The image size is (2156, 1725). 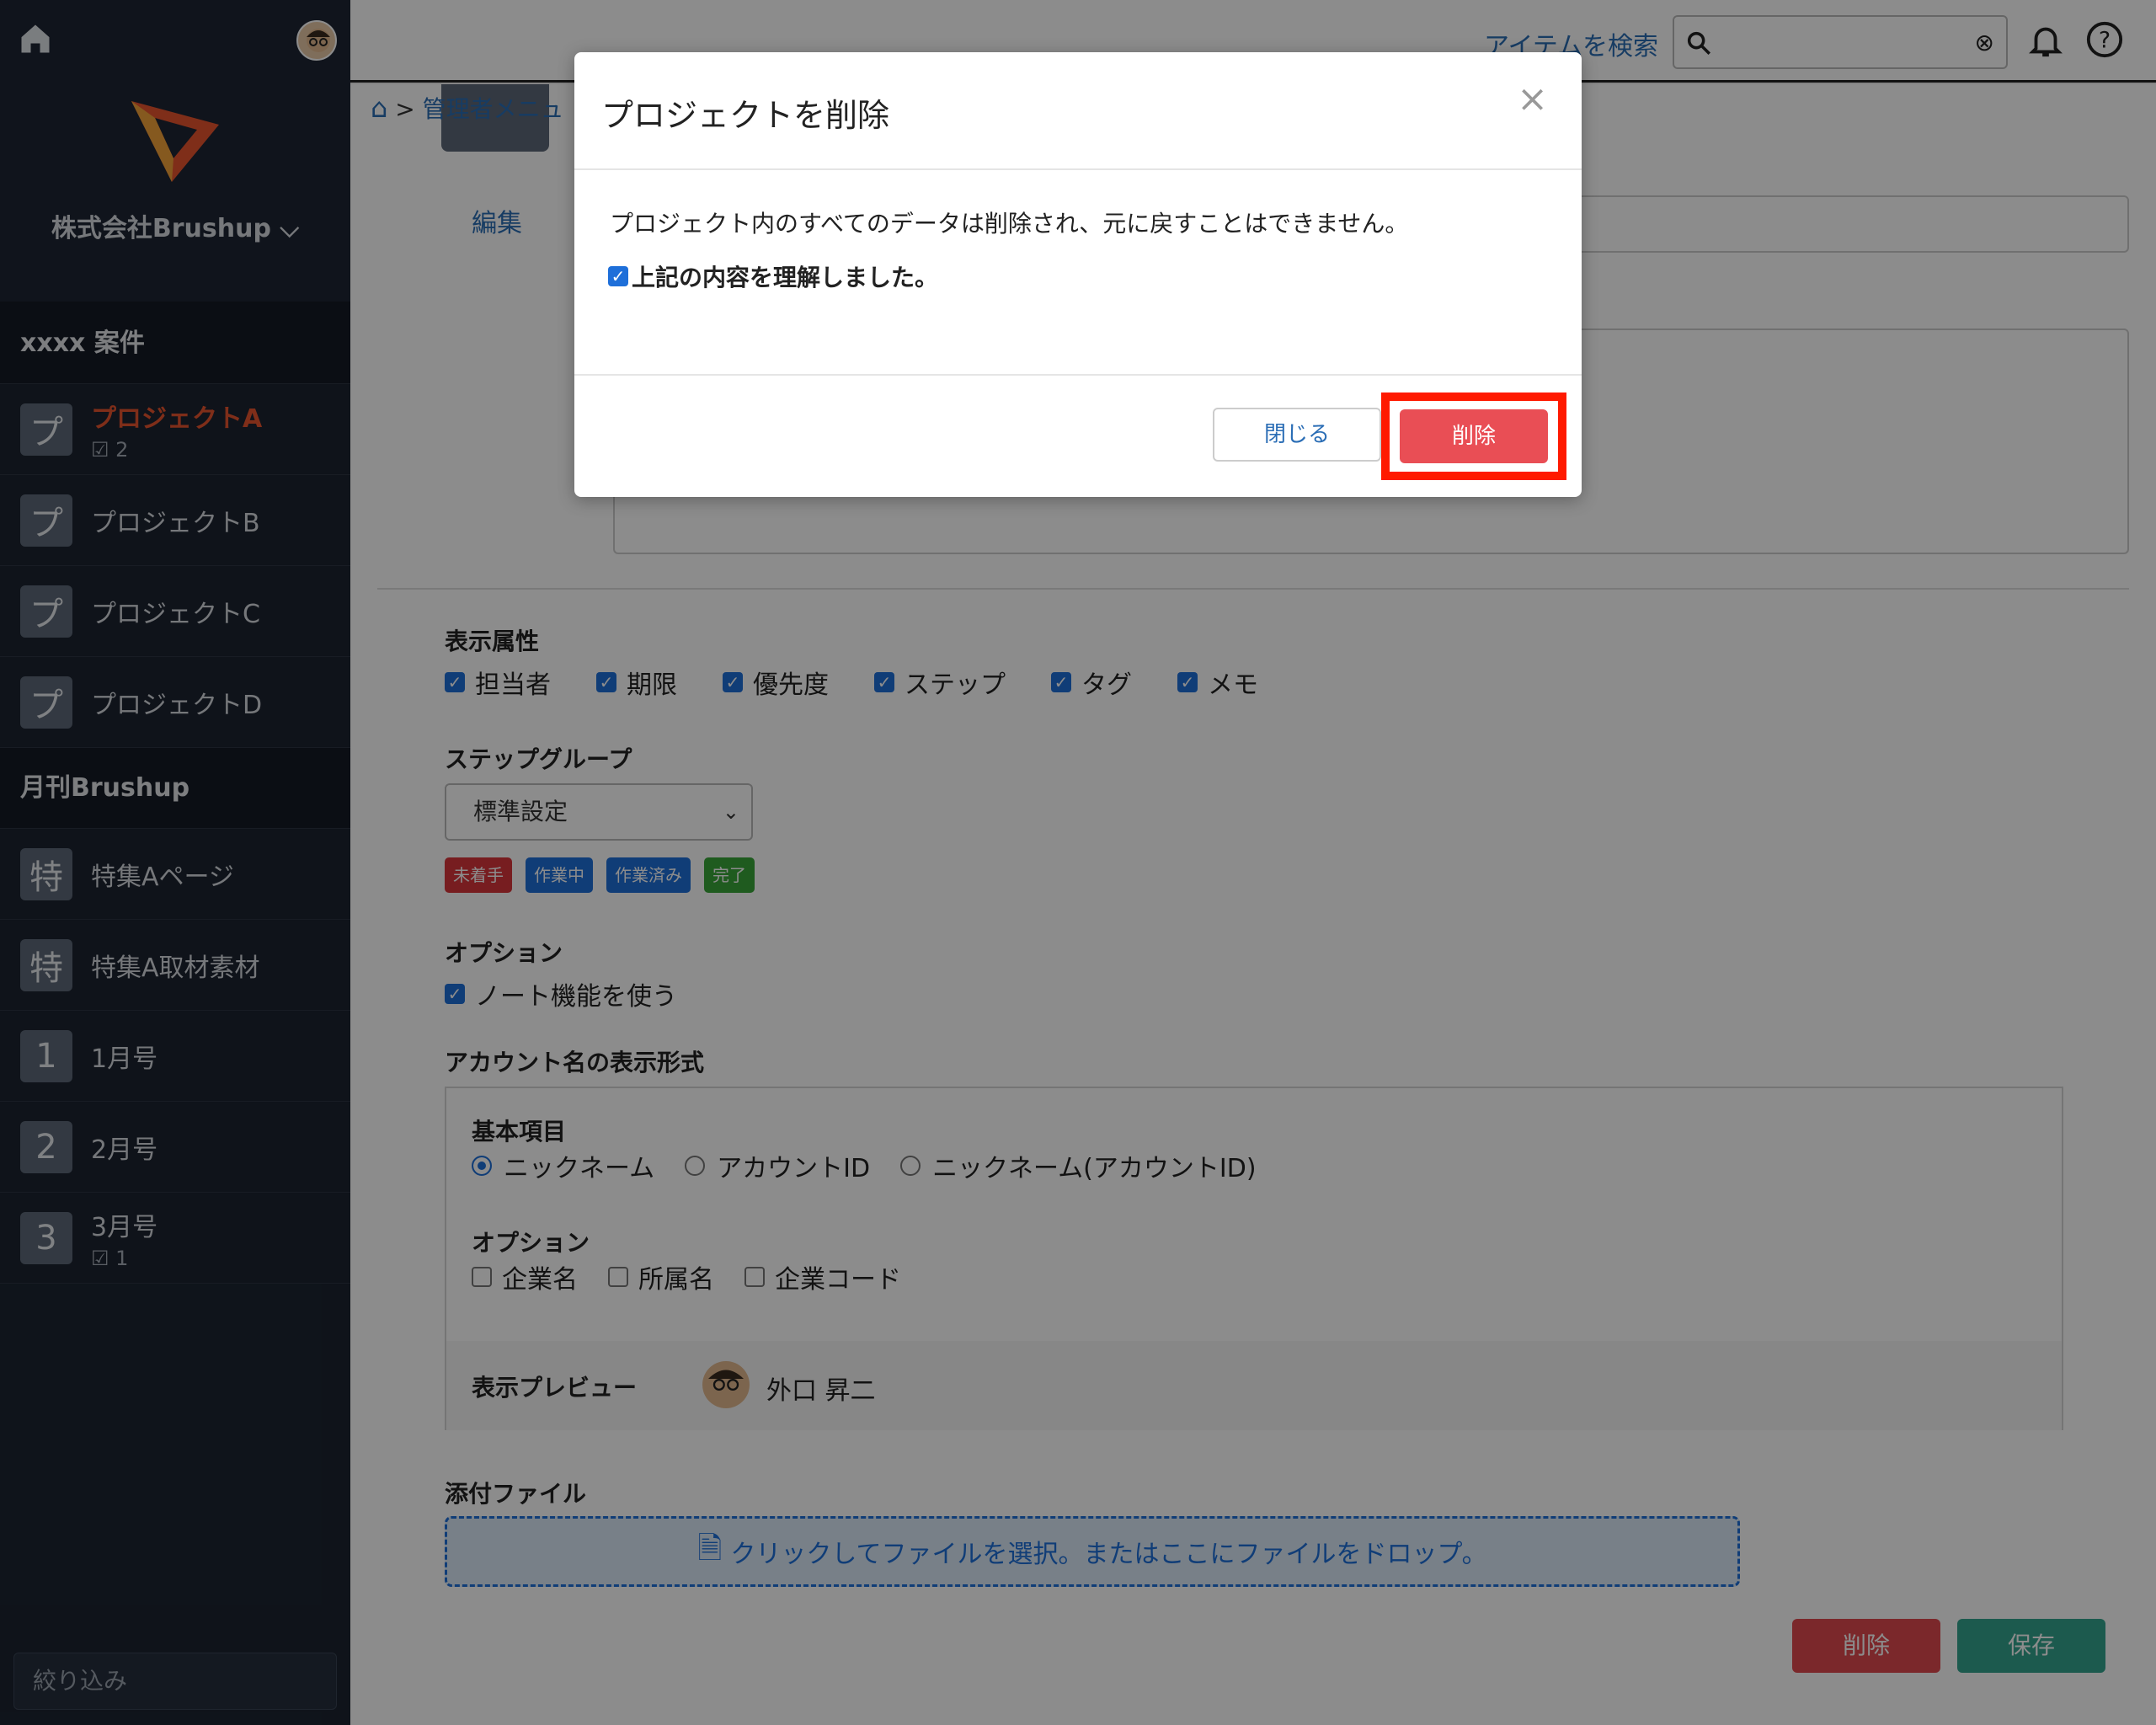 I want to click on modal-message: プロジェクト内のすべてのデータは削除され、元に戻すことはできません。, so click(x=1010, y=224).